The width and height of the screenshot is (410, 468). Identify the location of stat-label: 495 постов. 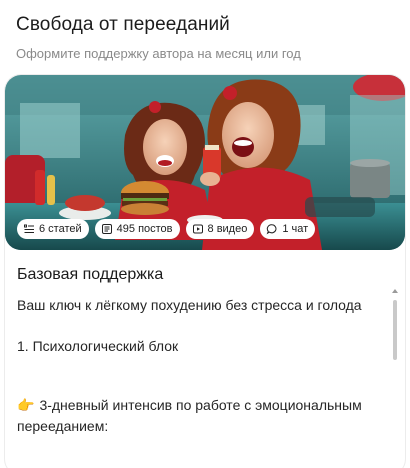
(144, 229).